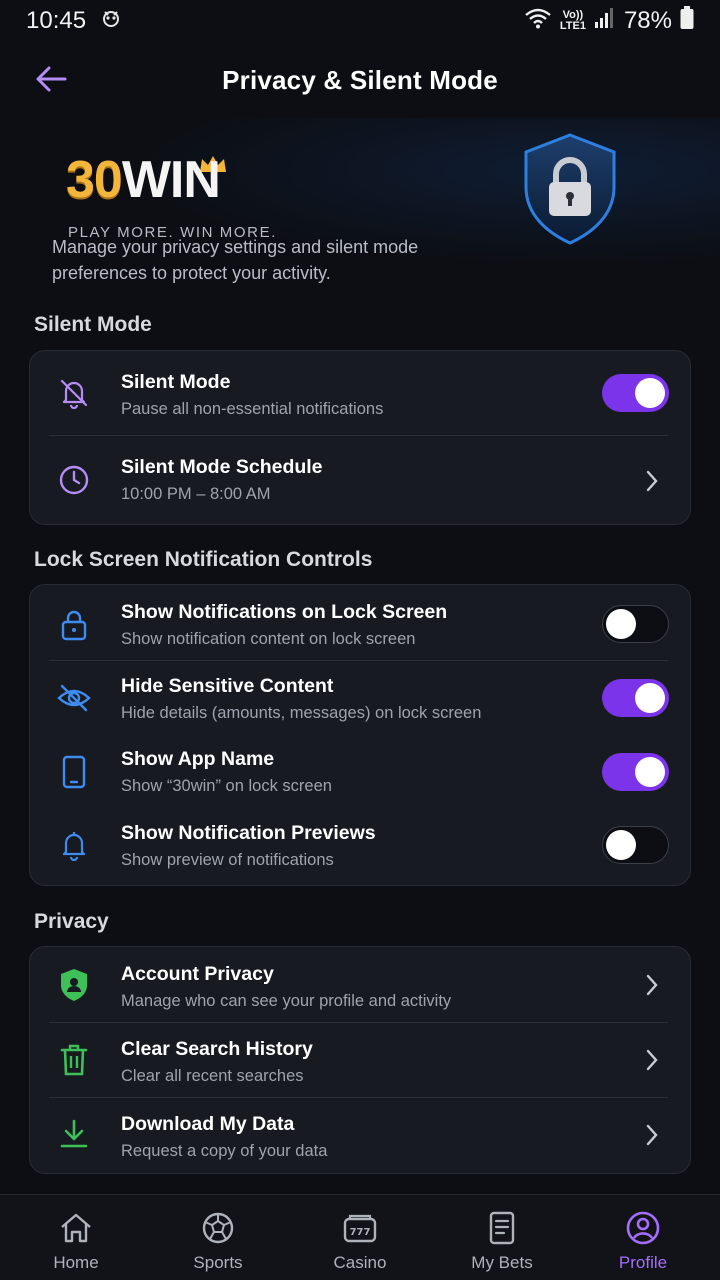 The height and width of the screenshot is (1280, 720). I want to click on battery-icon, so click(687, 21).